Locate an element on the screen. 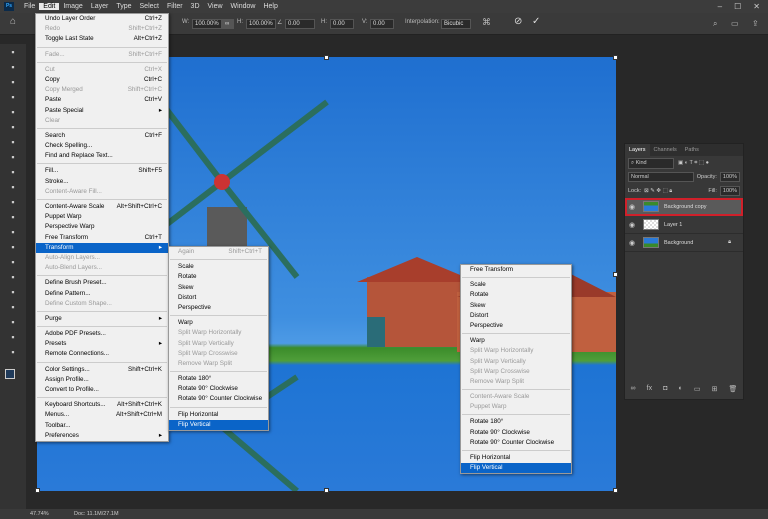 The image size is (768, 519). menu-item-clear: Clear is located at coordinates (102, 121).